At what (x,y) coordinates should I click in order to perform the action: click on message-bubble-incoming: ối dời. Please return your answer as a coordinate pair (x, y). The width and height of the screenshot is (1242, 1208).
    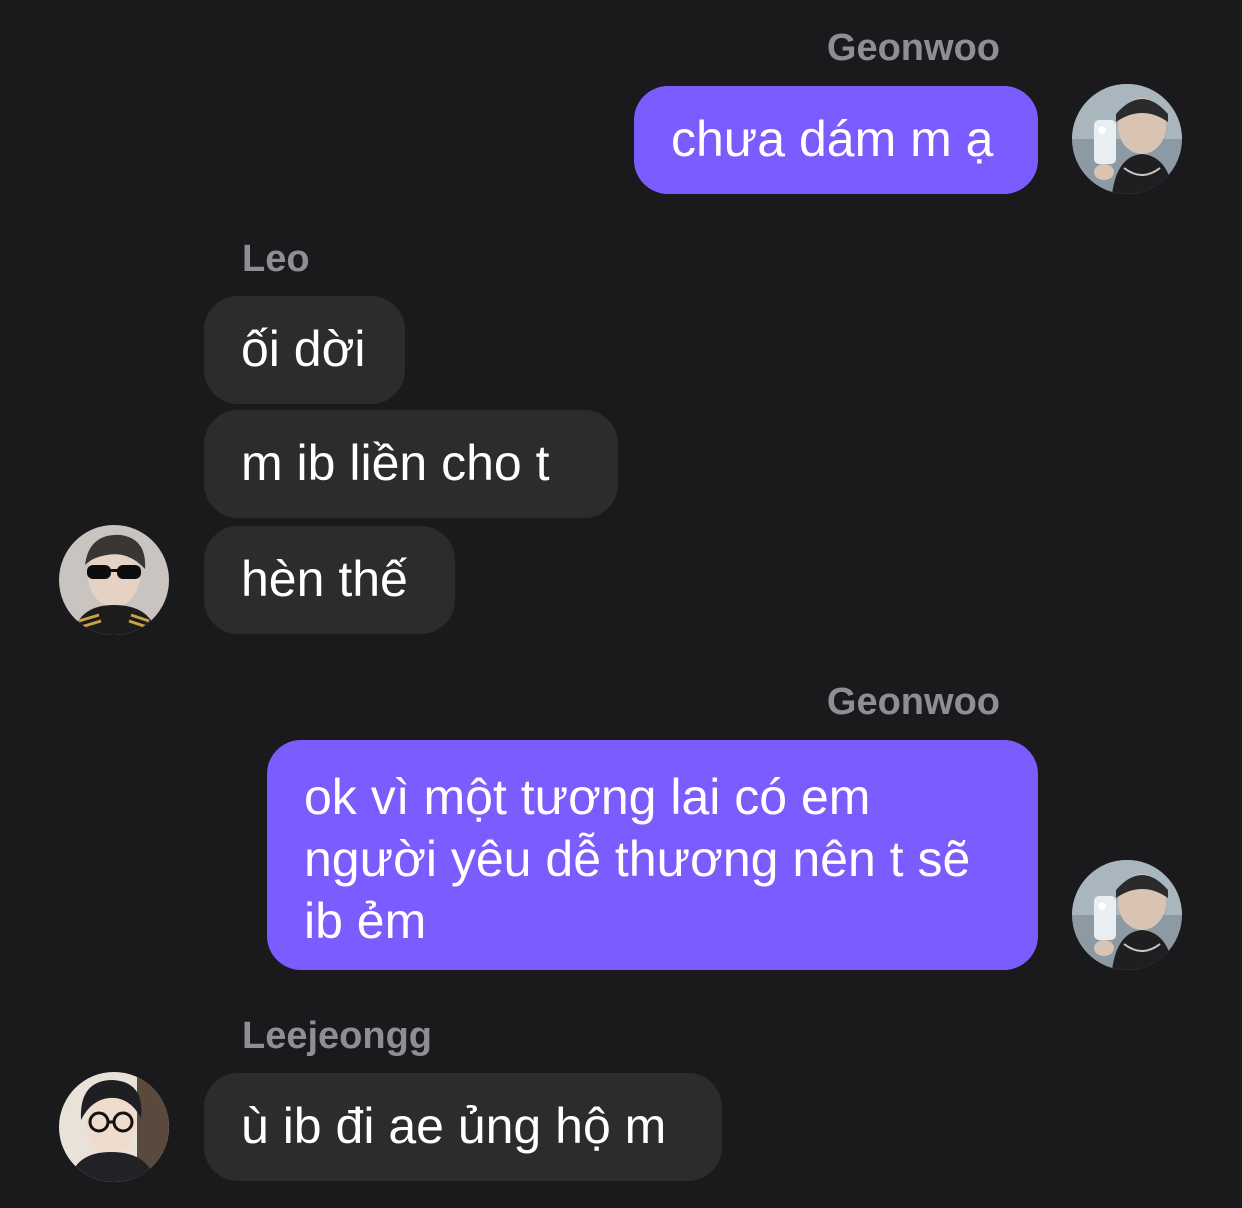
    Looking at the image, I should click on (304, 350).